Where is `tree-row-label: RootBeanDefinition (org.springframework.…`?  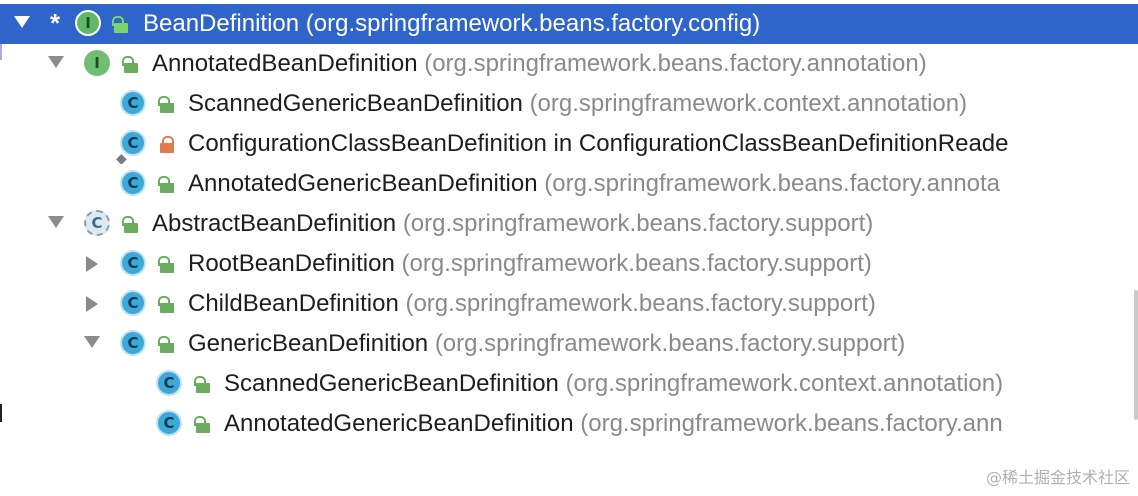 tree-row-label: RootBeanDefinition (org.springframework.… is located at coordinates (530, 264).